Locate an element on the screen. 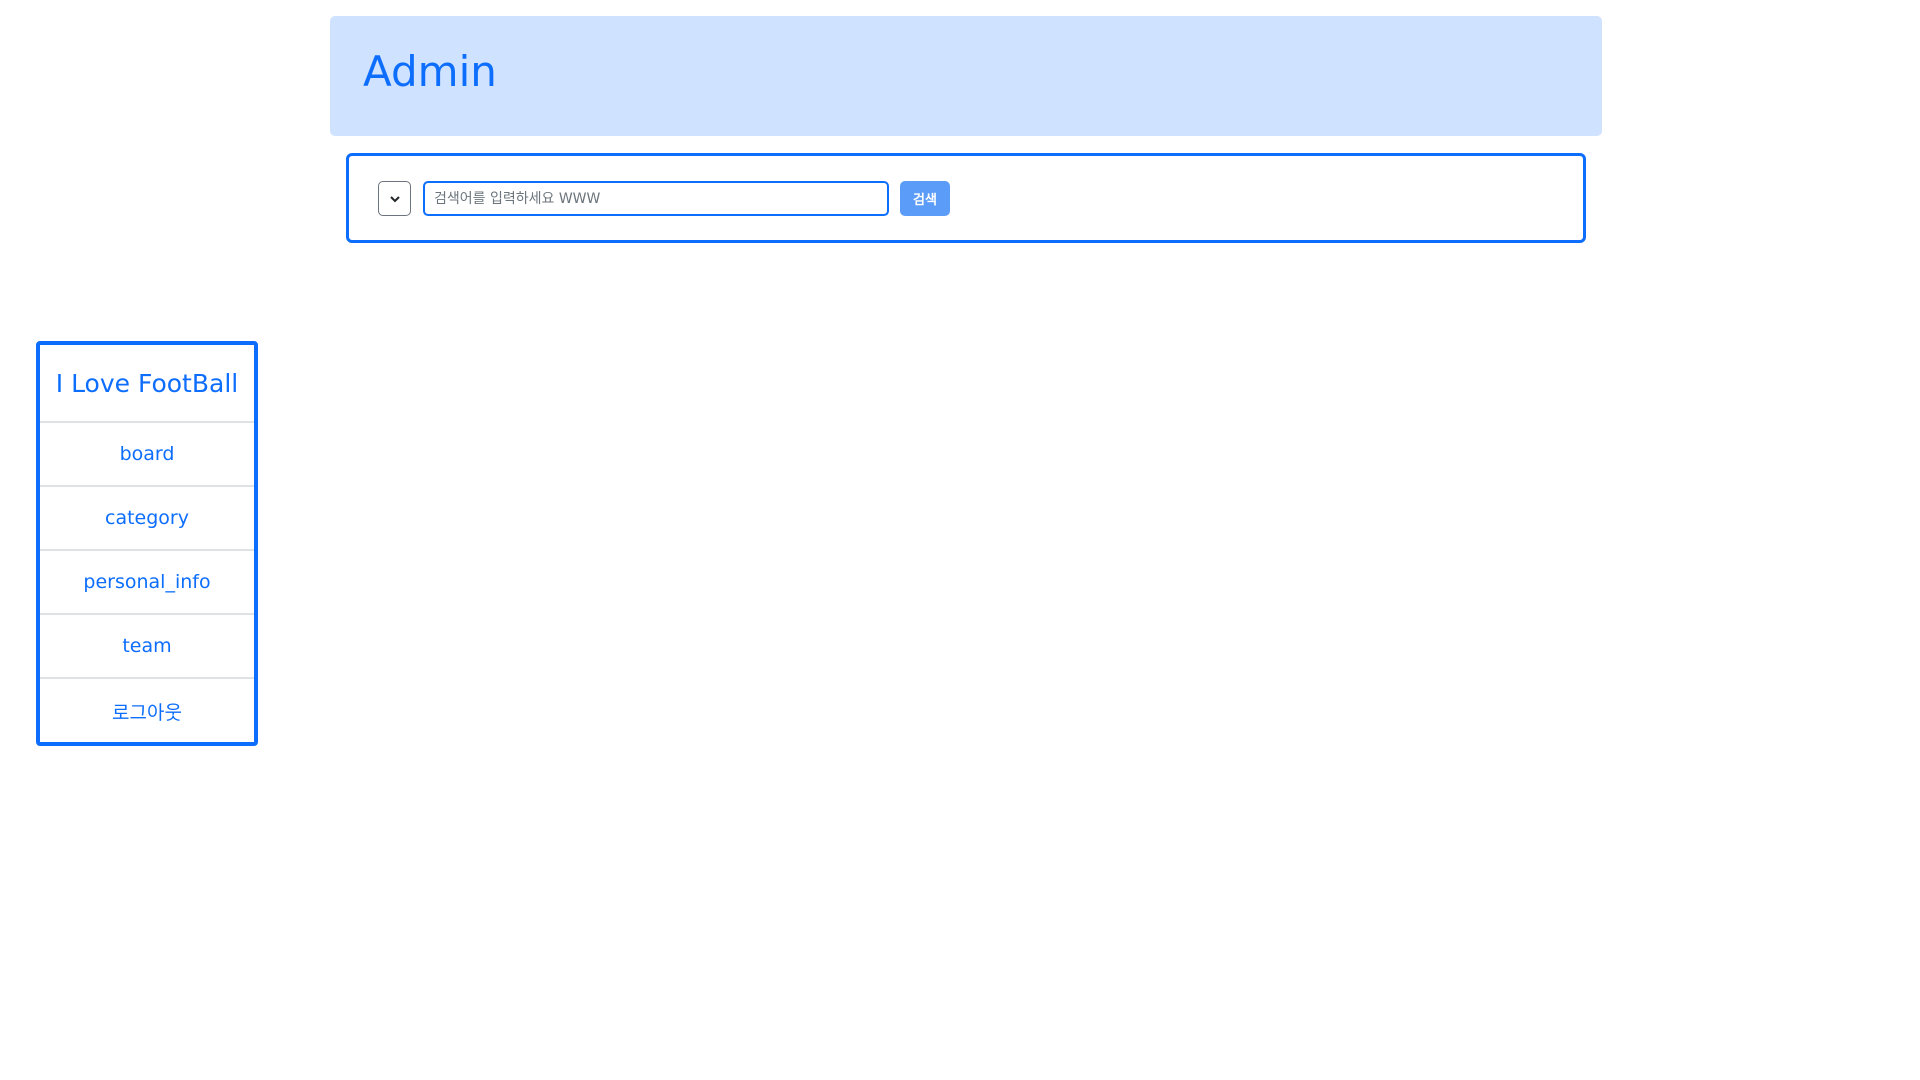  search-button: 검색 is located at coordinates (925, 198).